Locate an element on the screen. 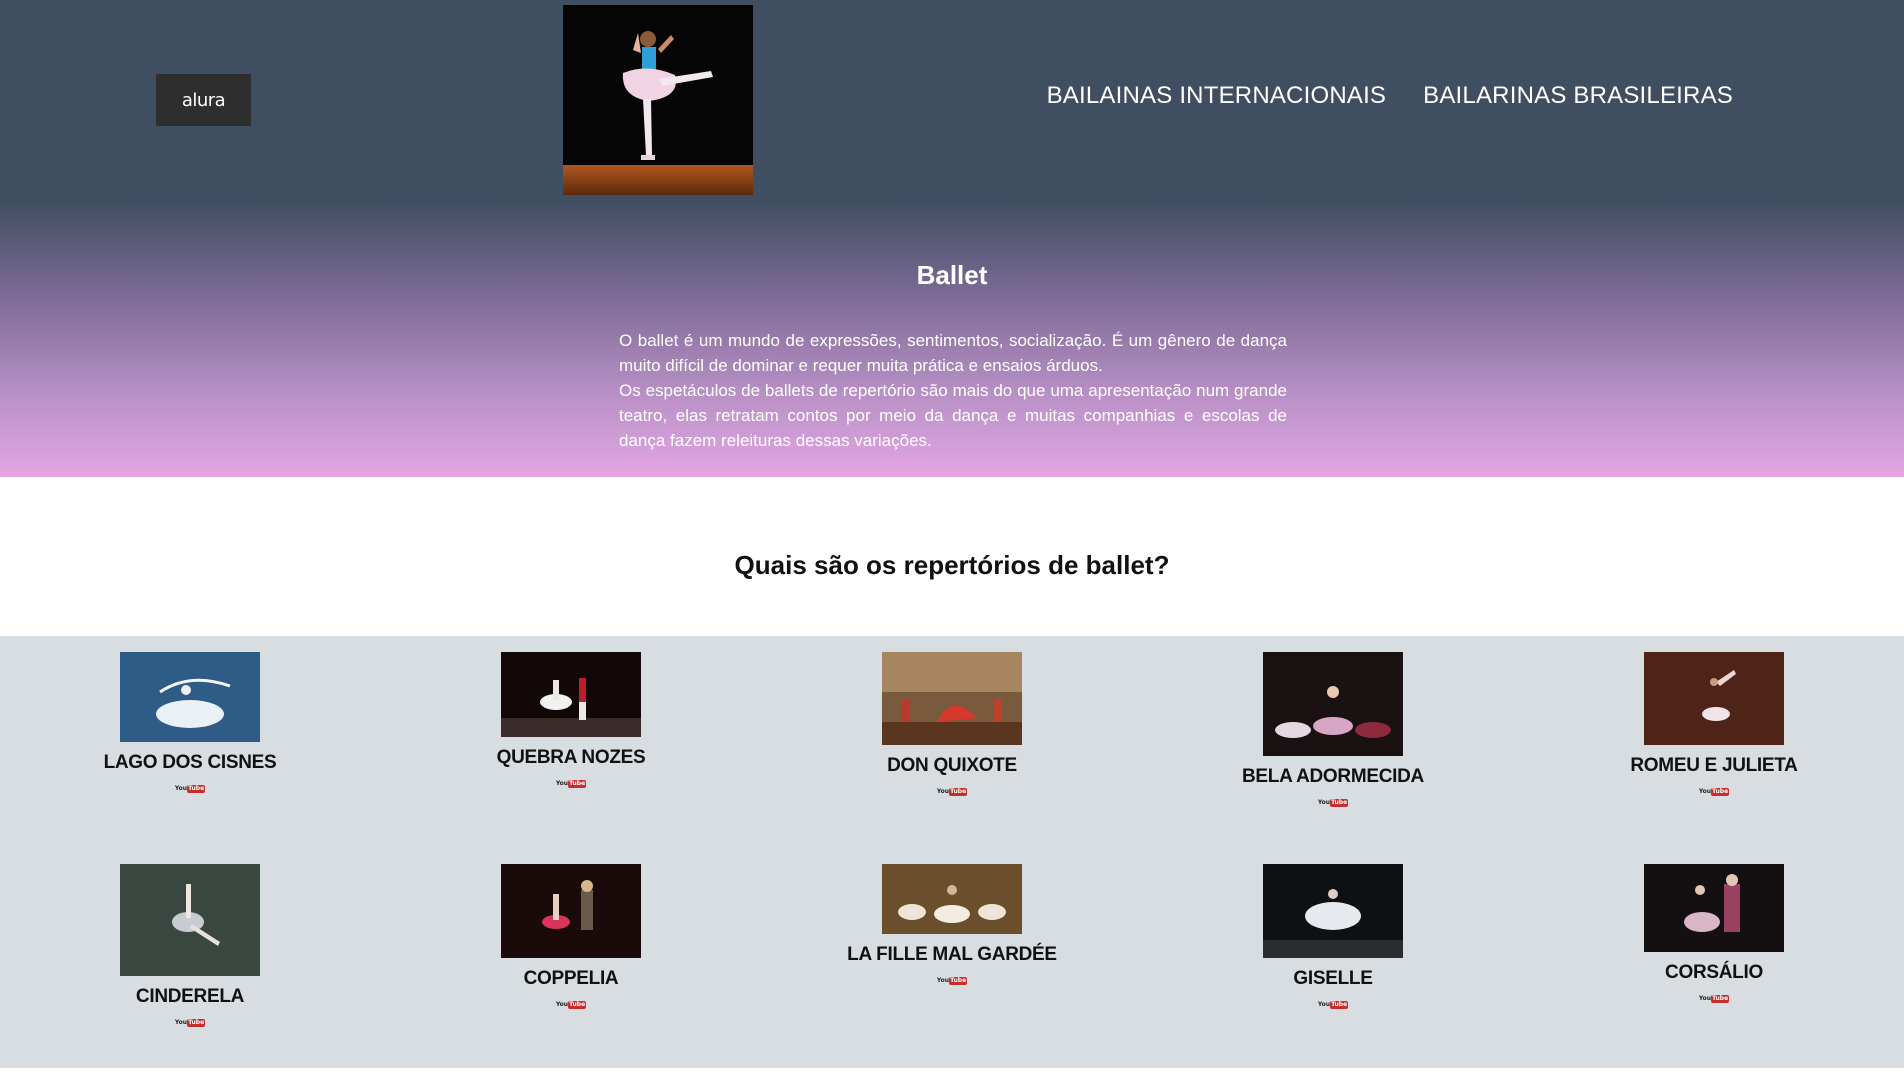 This screenshot has height=1072, width=1904. repertoire-card-corsalio: CORSÁLIO You Tube is located at coordinates (1714, 934).